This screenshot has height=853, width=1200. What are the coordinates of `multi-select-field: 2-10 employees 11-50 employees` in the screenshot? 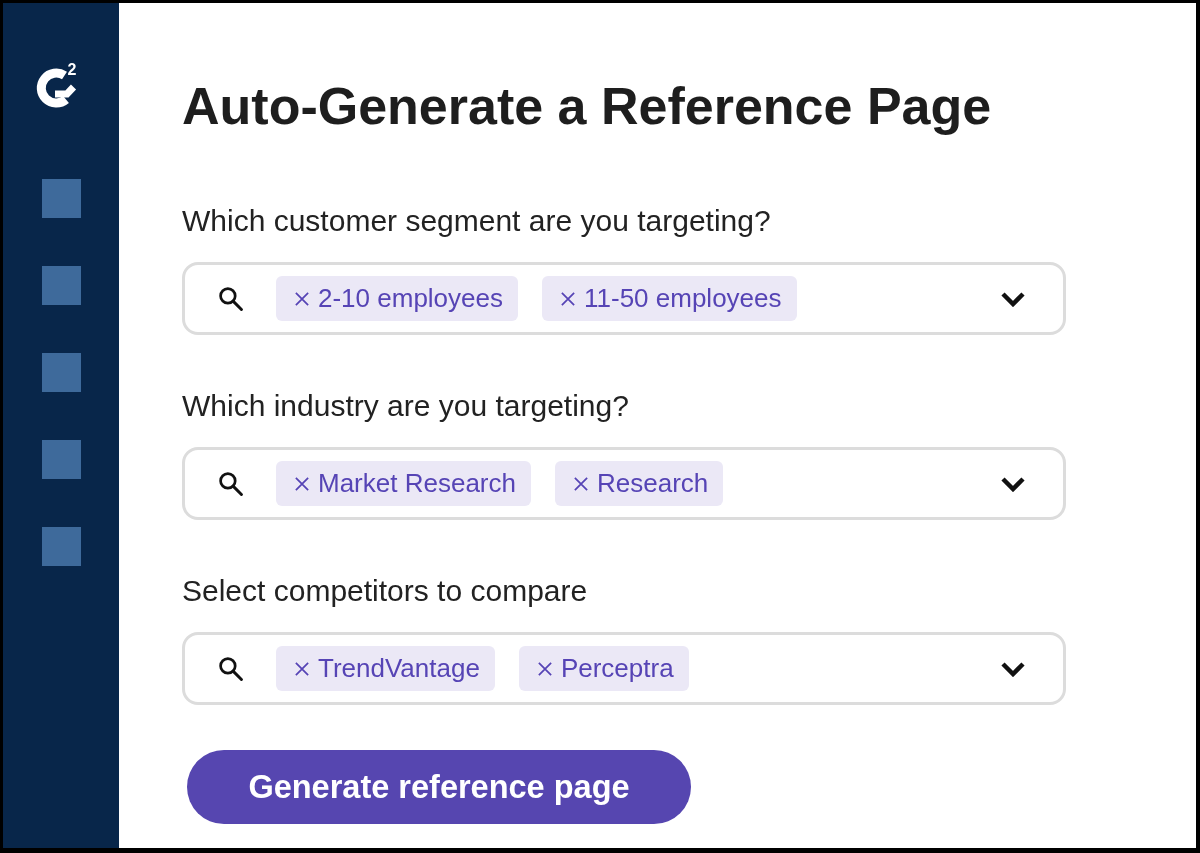 It's located at (624, 298).